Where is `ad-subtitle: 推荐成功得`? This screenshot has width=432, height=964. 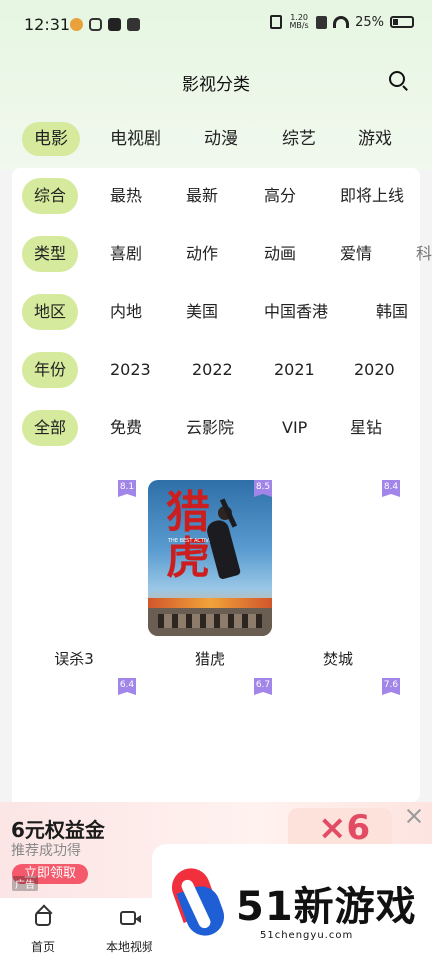 ad-subtitle: 推荐成功得 is located at coordinates (46, 851).